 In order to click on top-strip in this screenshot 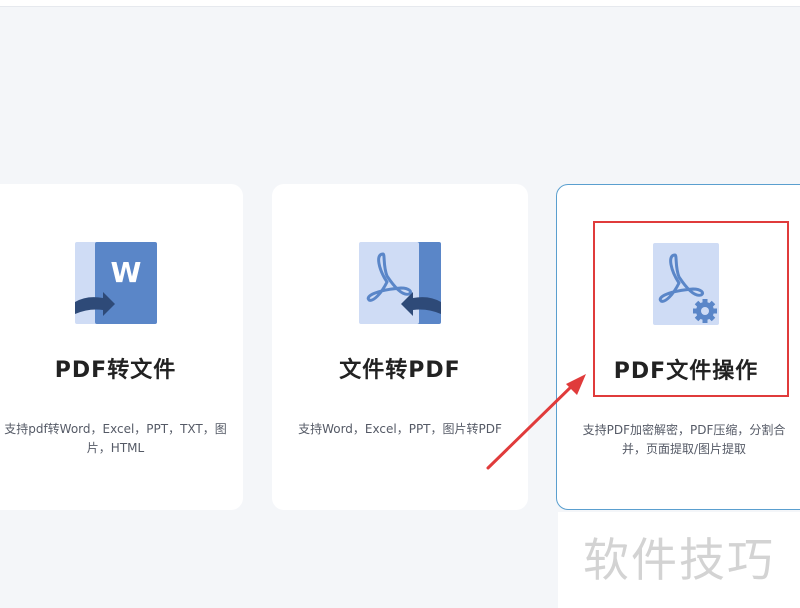, I will do `click(400, 3)`.